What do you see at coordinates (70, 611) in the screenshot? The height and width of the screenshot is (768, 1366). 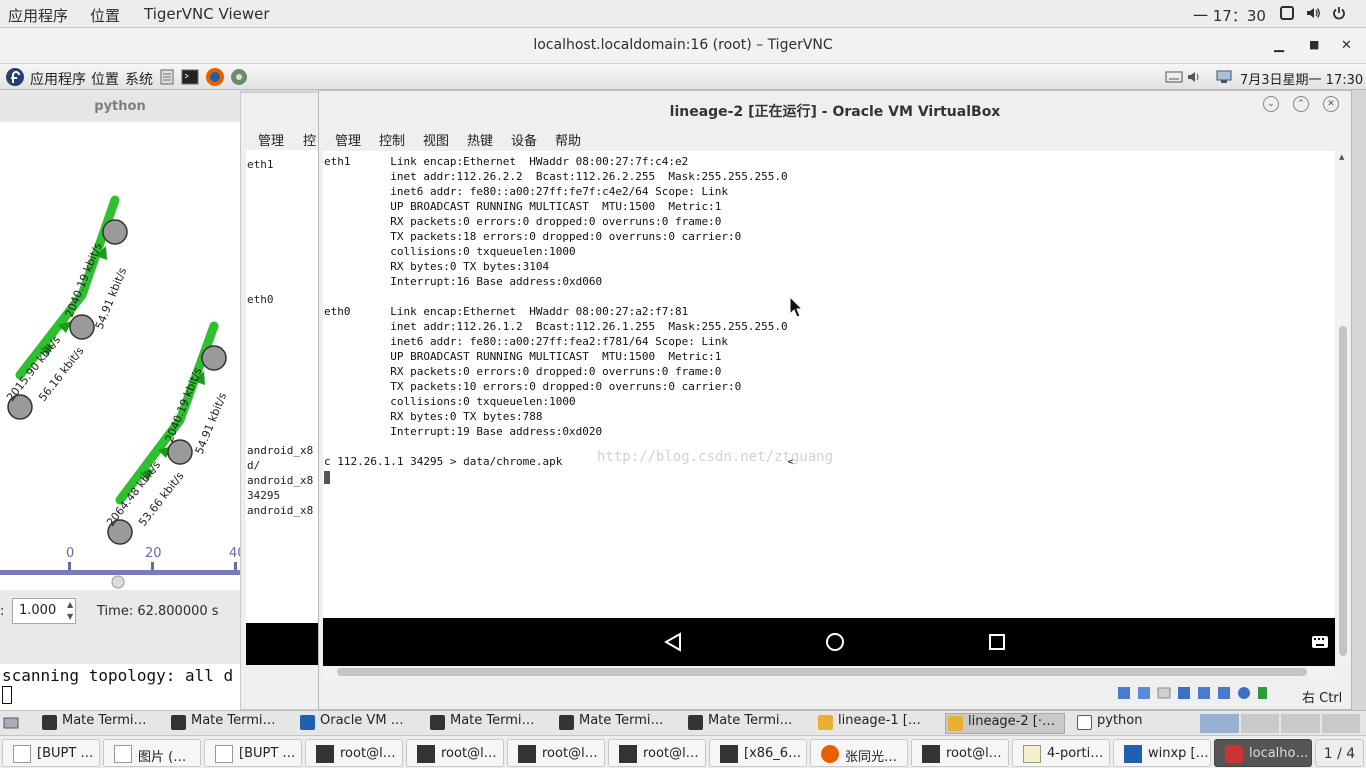 I see `spin-arrows-icon: ▲ ▼` at bounding box center [70, 611].